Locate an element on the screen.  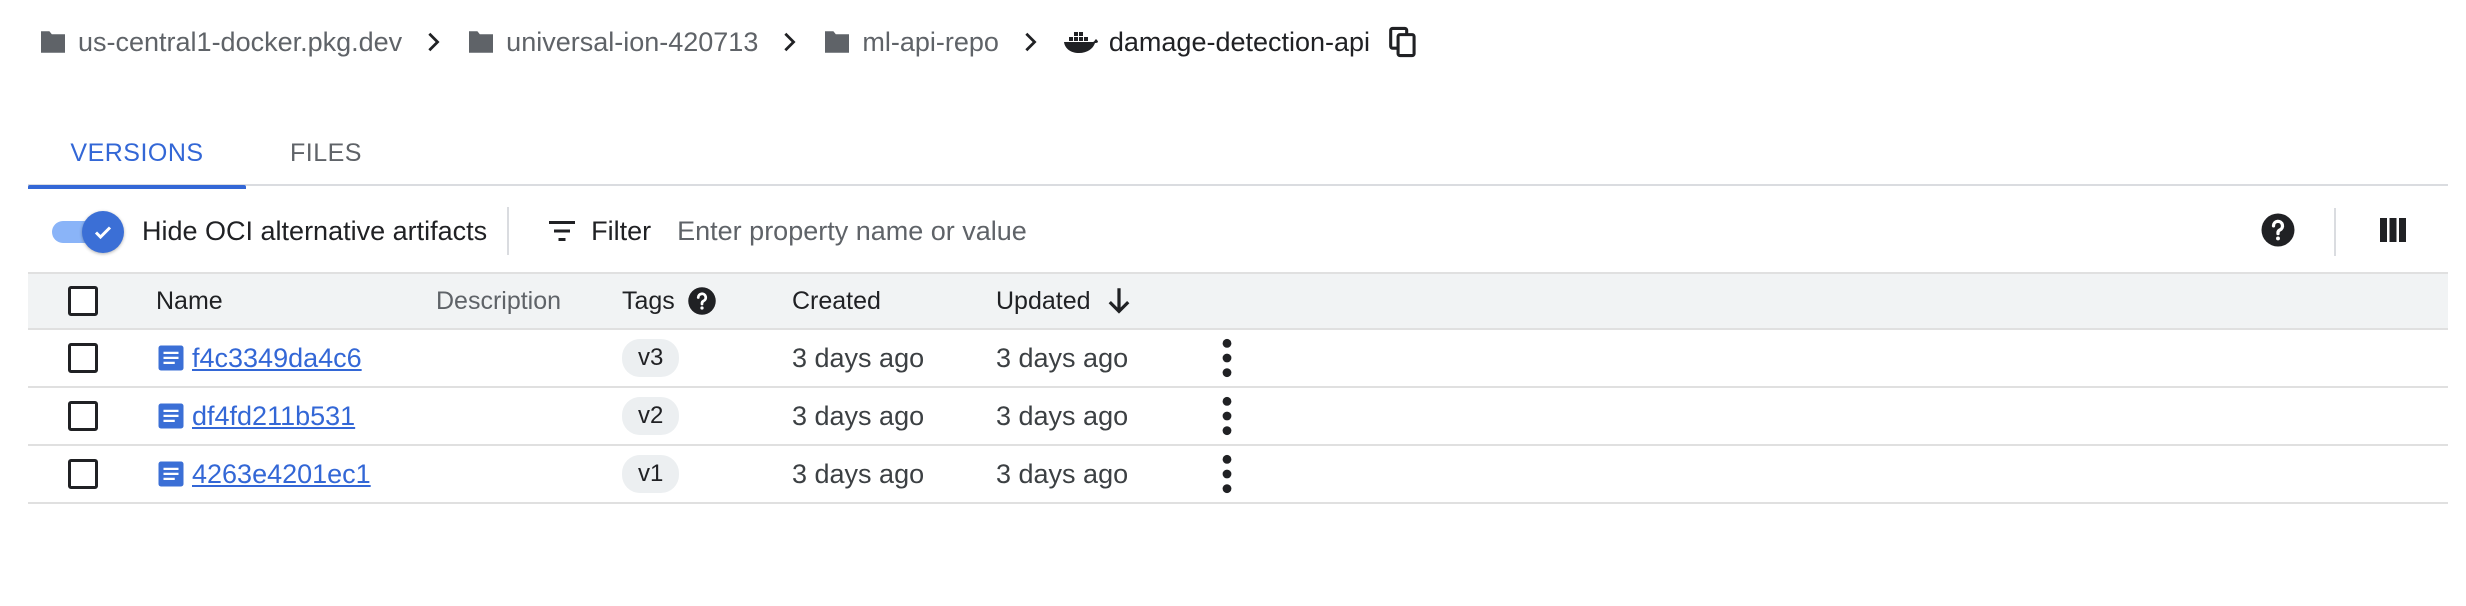
breadcrumb-item-image: damage-detection-api is located at coordinates (1216, 42).